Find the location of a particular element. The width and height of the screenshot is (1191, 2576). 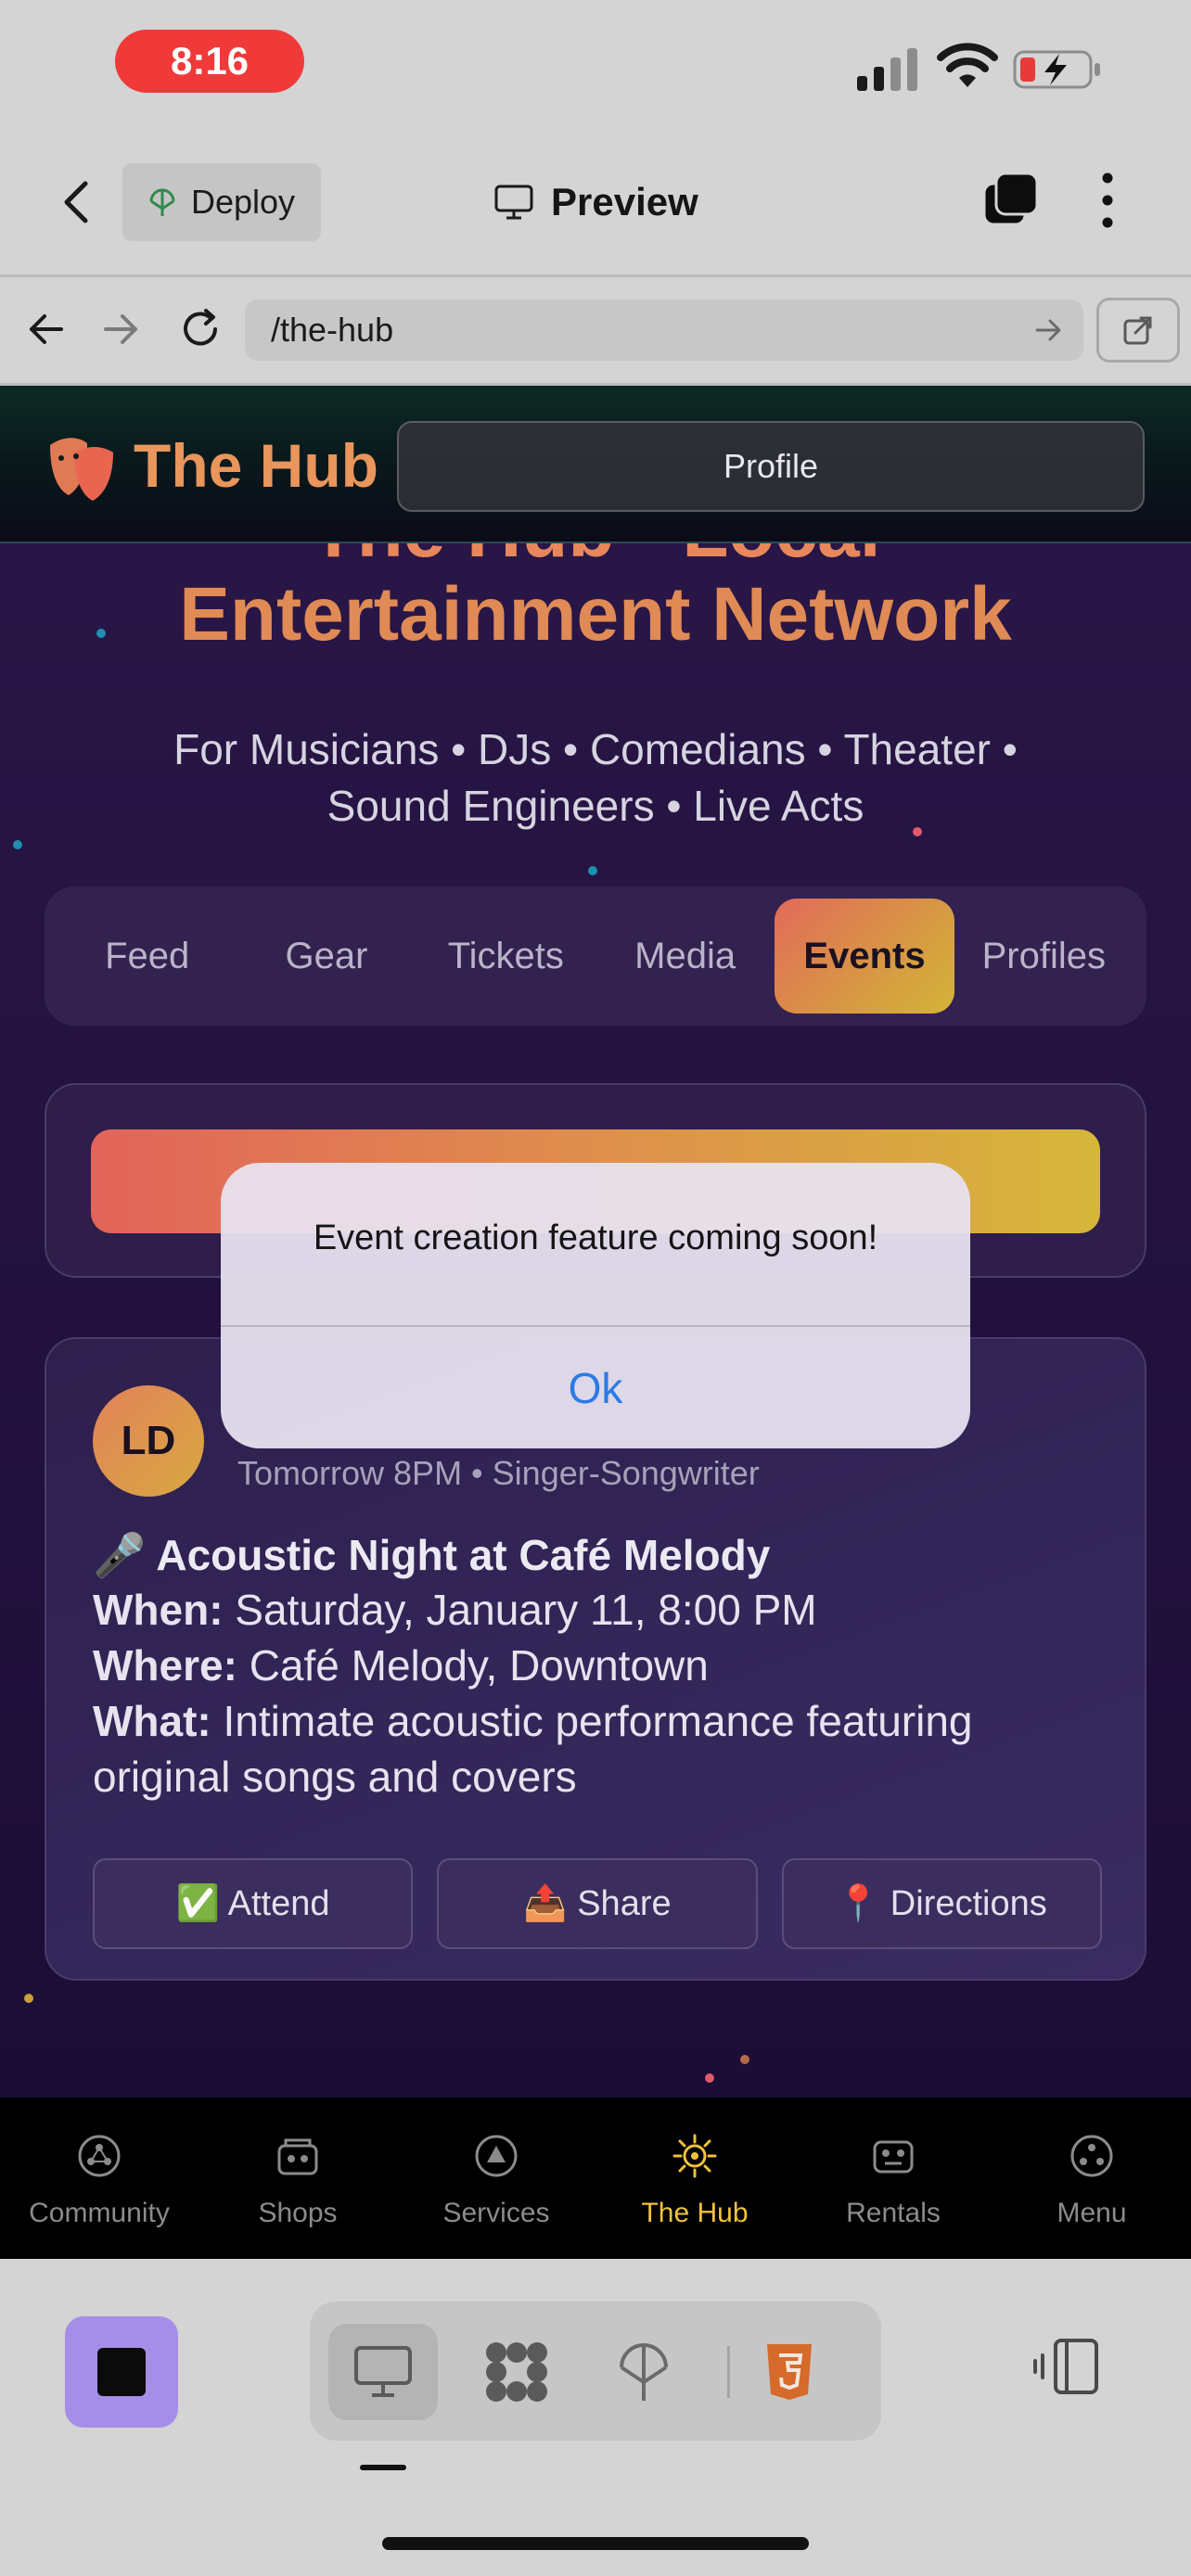

url-text: /the-hub is located at coordinates (332, 330).